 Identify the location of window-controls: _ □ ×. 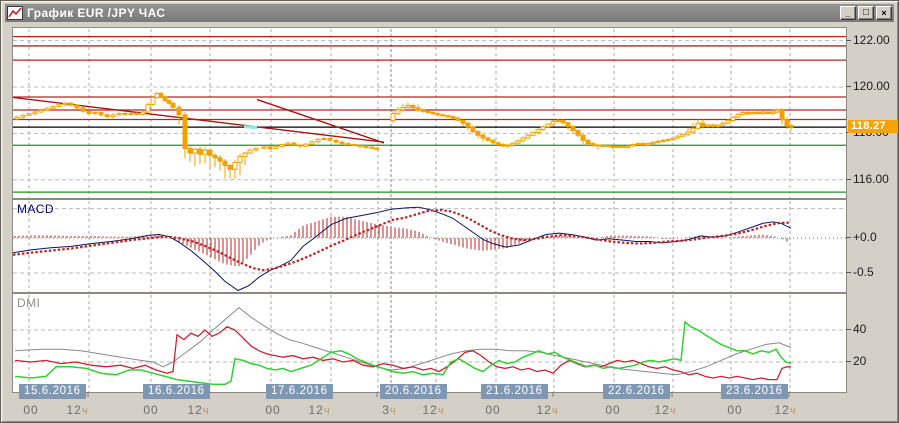
(865, 13).